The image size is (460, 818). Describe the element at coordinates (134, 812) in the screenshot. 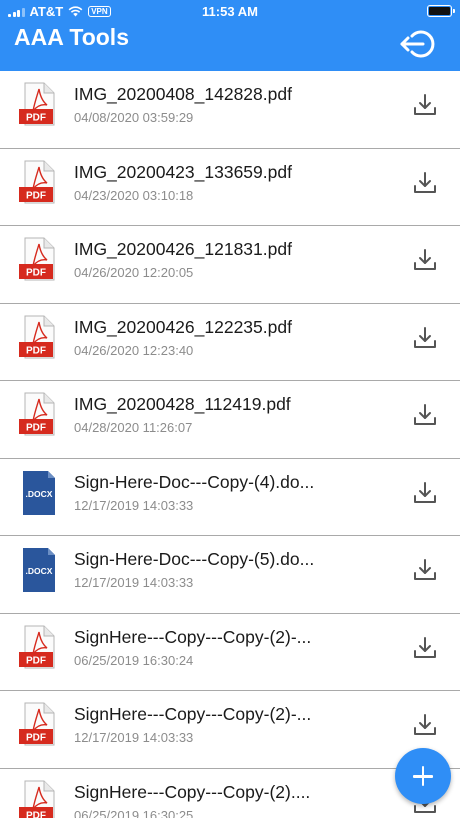

I see `file-date: 06/25/2019 16:30:25` at that location.